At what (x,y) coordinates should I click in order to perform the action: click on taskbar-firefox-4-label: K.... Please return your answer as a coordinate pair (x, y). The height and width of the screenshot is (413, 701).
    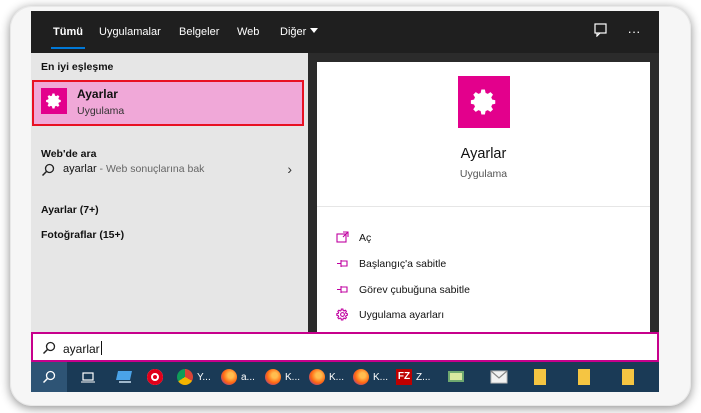
    Looking at the image, I should click on (381, 377).